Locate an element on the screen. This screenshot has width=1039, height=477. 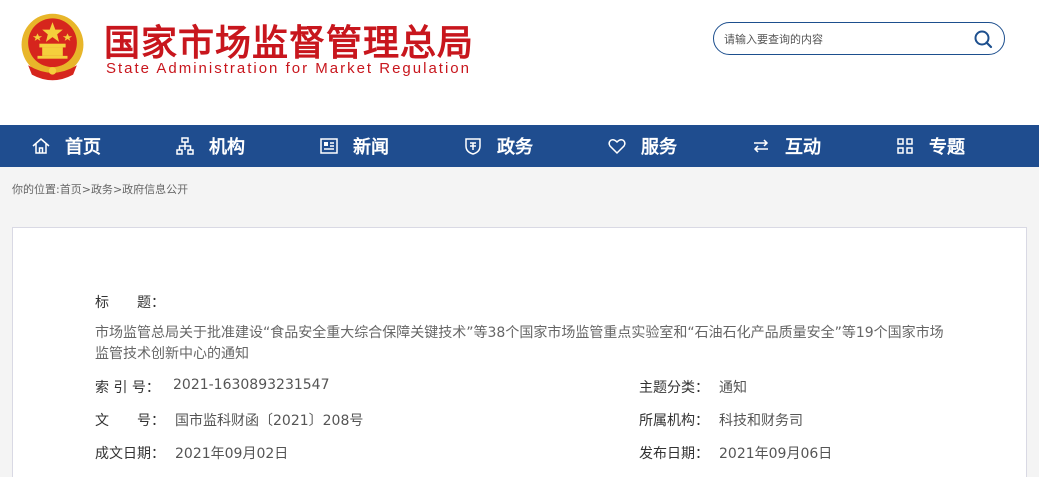
nav-item-service: 服务 is located at coordinates (642, 146).